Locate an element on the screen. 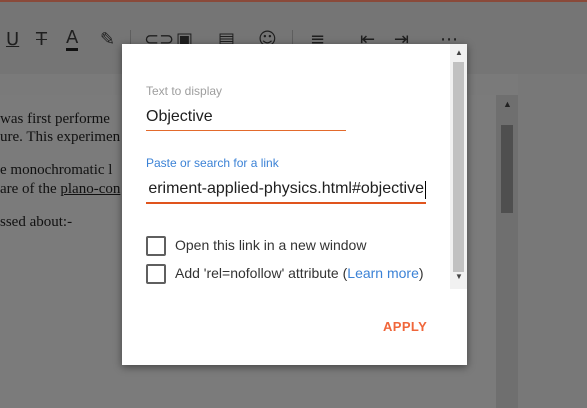 Image resolution: width=587 pixels, height=408 pixels. url-label: Paste or search for a link is located at coordinates (212, 163).